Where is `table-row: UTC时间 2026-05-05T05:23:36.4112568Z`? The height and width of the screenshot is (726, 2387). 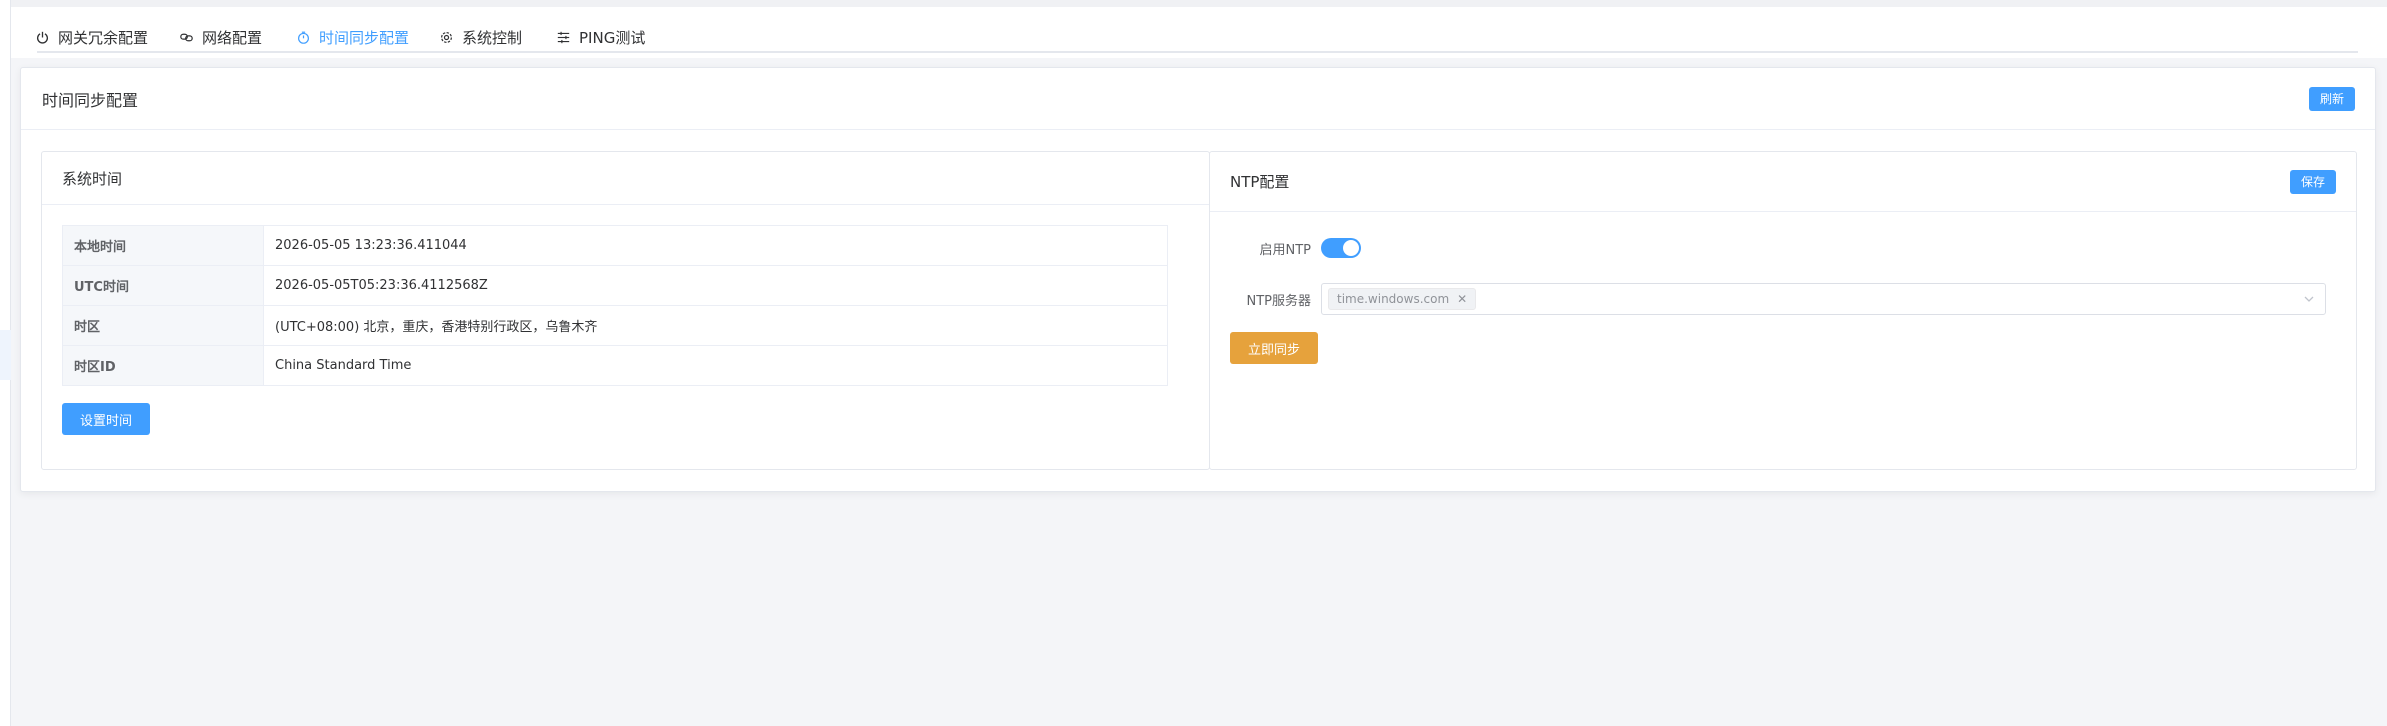
table-row: UTC时间 2026-05-05T05:23:36.4112568Z is located at coordinates (615, 285).